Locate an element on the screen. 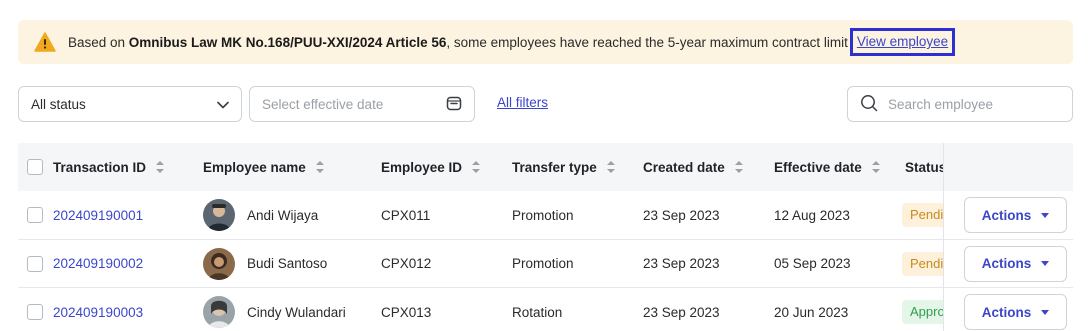 The height and width of the screenshot is (331, 1091). employee-name: Andi Wijaya is located at coordinates (283, 215).